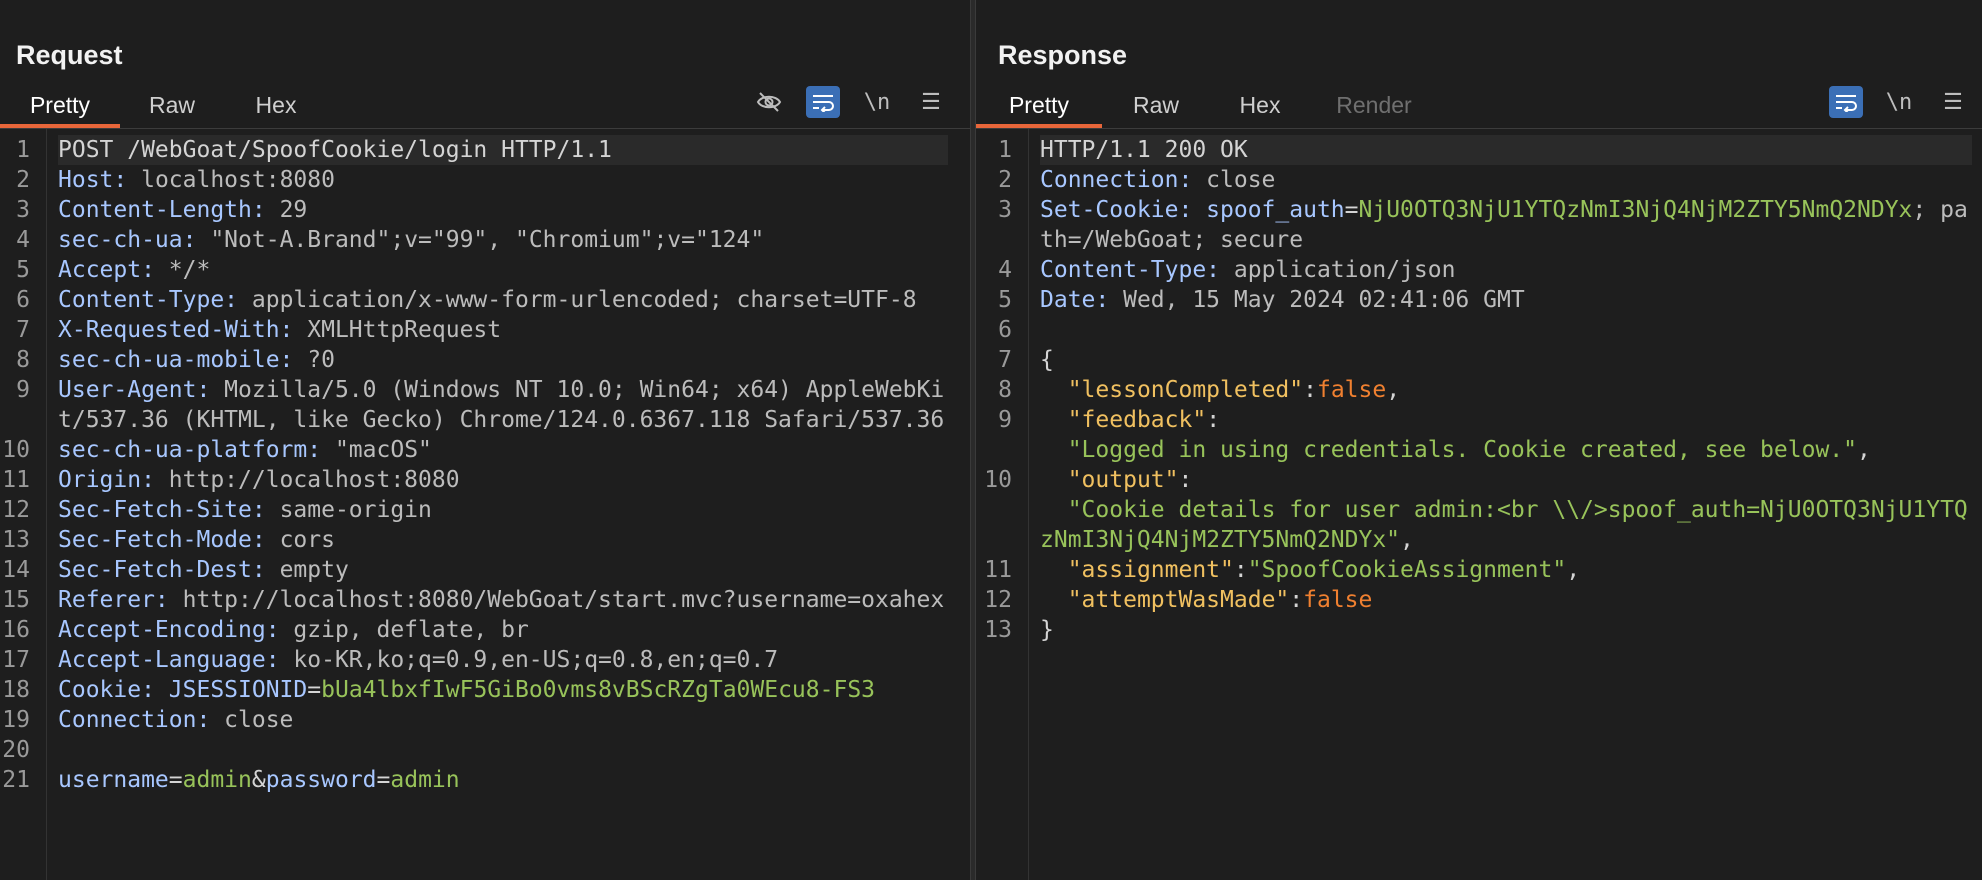 Image resolution: width=1982 pixels, height=880 pixels. I want to click on code-token: HTTP/1.1 200 OK, so click(1144, 150).